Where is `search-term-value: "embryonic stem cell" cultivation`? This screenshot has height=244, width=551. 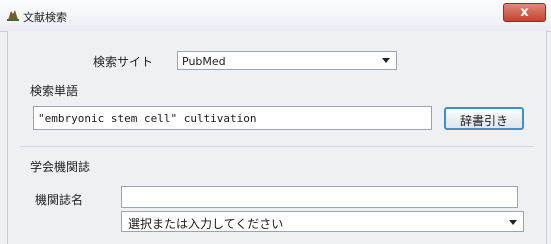 search-term-value: "embryonic stem cell" cultivation is located at coordinates (147, 118).